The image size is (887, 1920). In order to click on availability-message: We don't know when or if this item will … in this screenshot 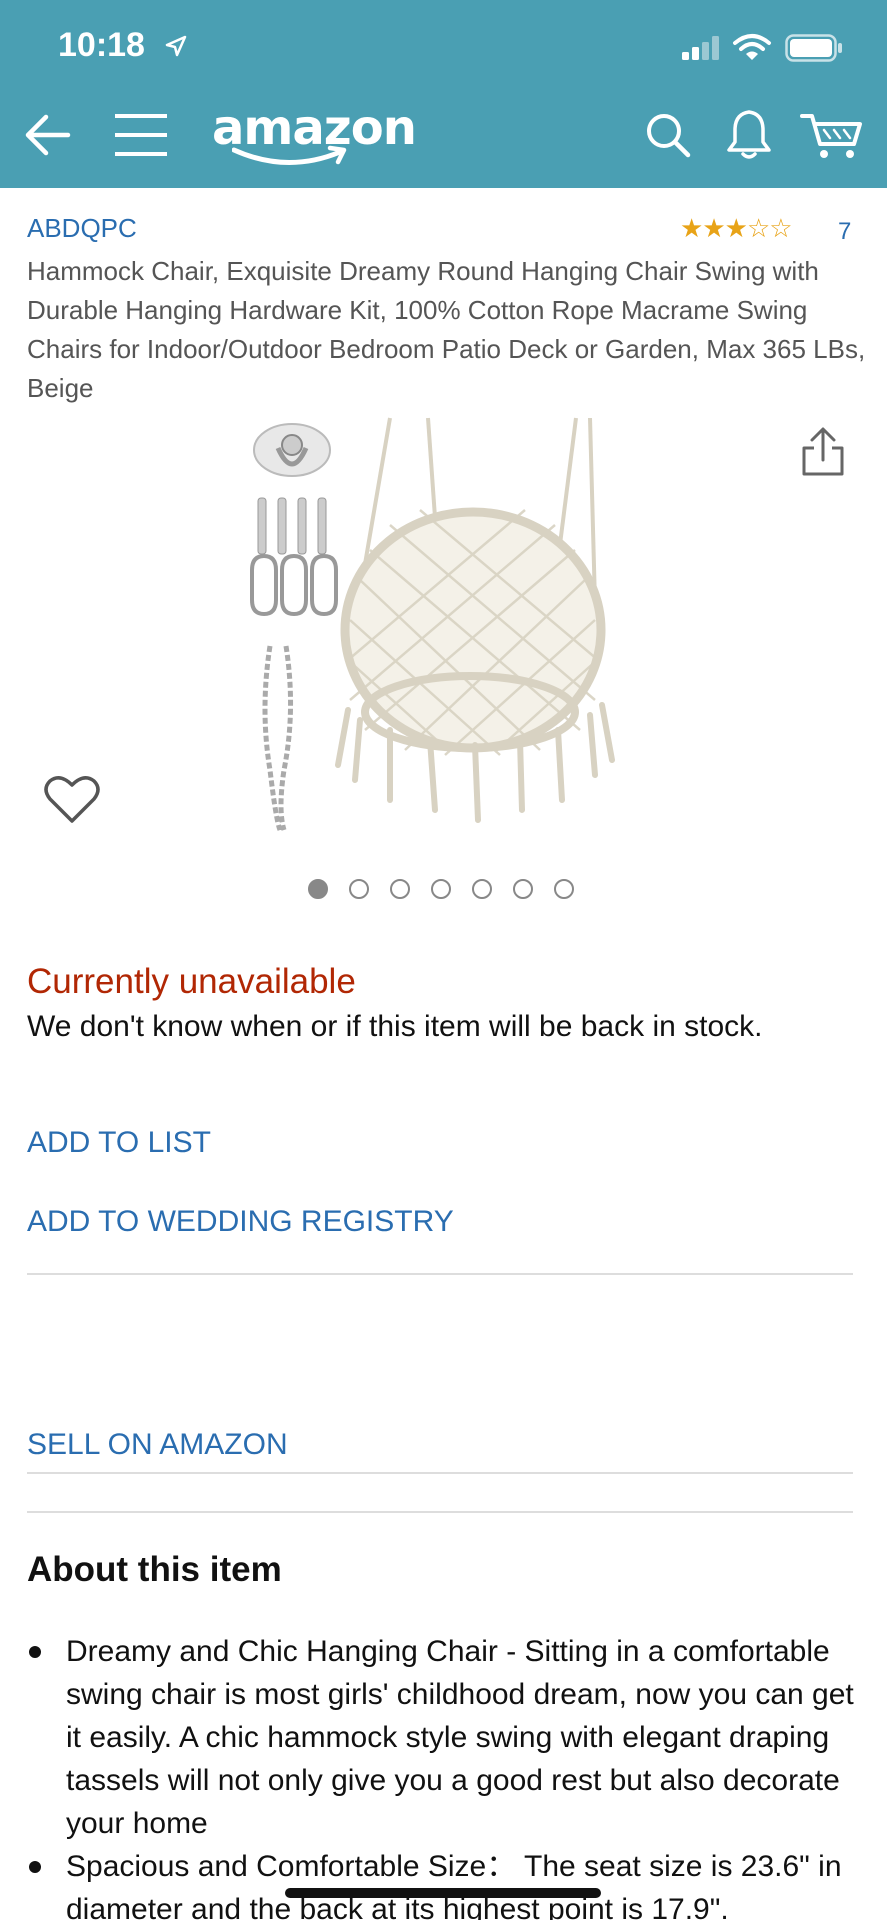, I will do `click(395, 1026)`.